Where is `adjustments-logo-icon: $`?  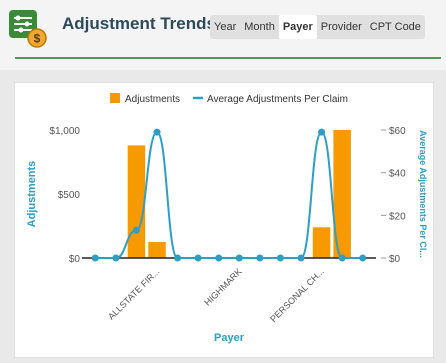 adjustments-logo-icon: $ is located at coordinates (28, 29).